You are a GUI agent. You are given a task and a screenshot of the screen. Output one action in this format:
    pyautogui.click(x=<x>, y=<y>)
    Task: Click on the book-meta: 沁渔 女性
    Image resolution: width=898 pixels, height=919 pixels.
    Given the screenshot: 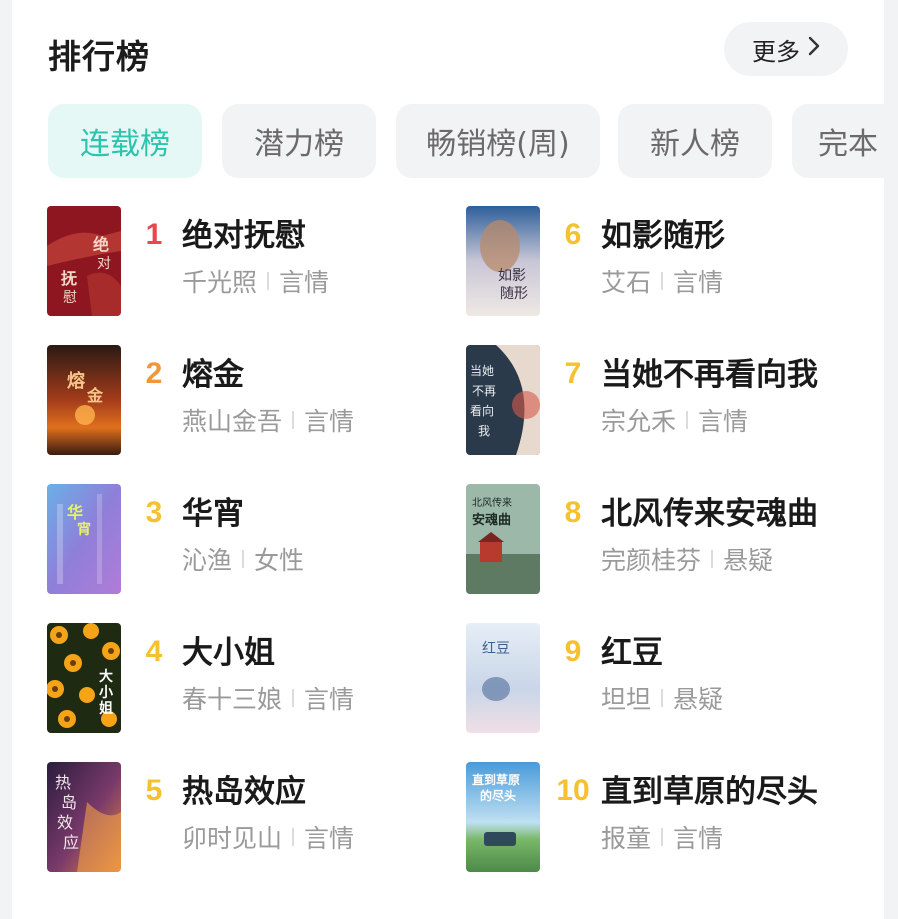 What is the action you would take?
    pyautogui.click(x=243, y=559)
    